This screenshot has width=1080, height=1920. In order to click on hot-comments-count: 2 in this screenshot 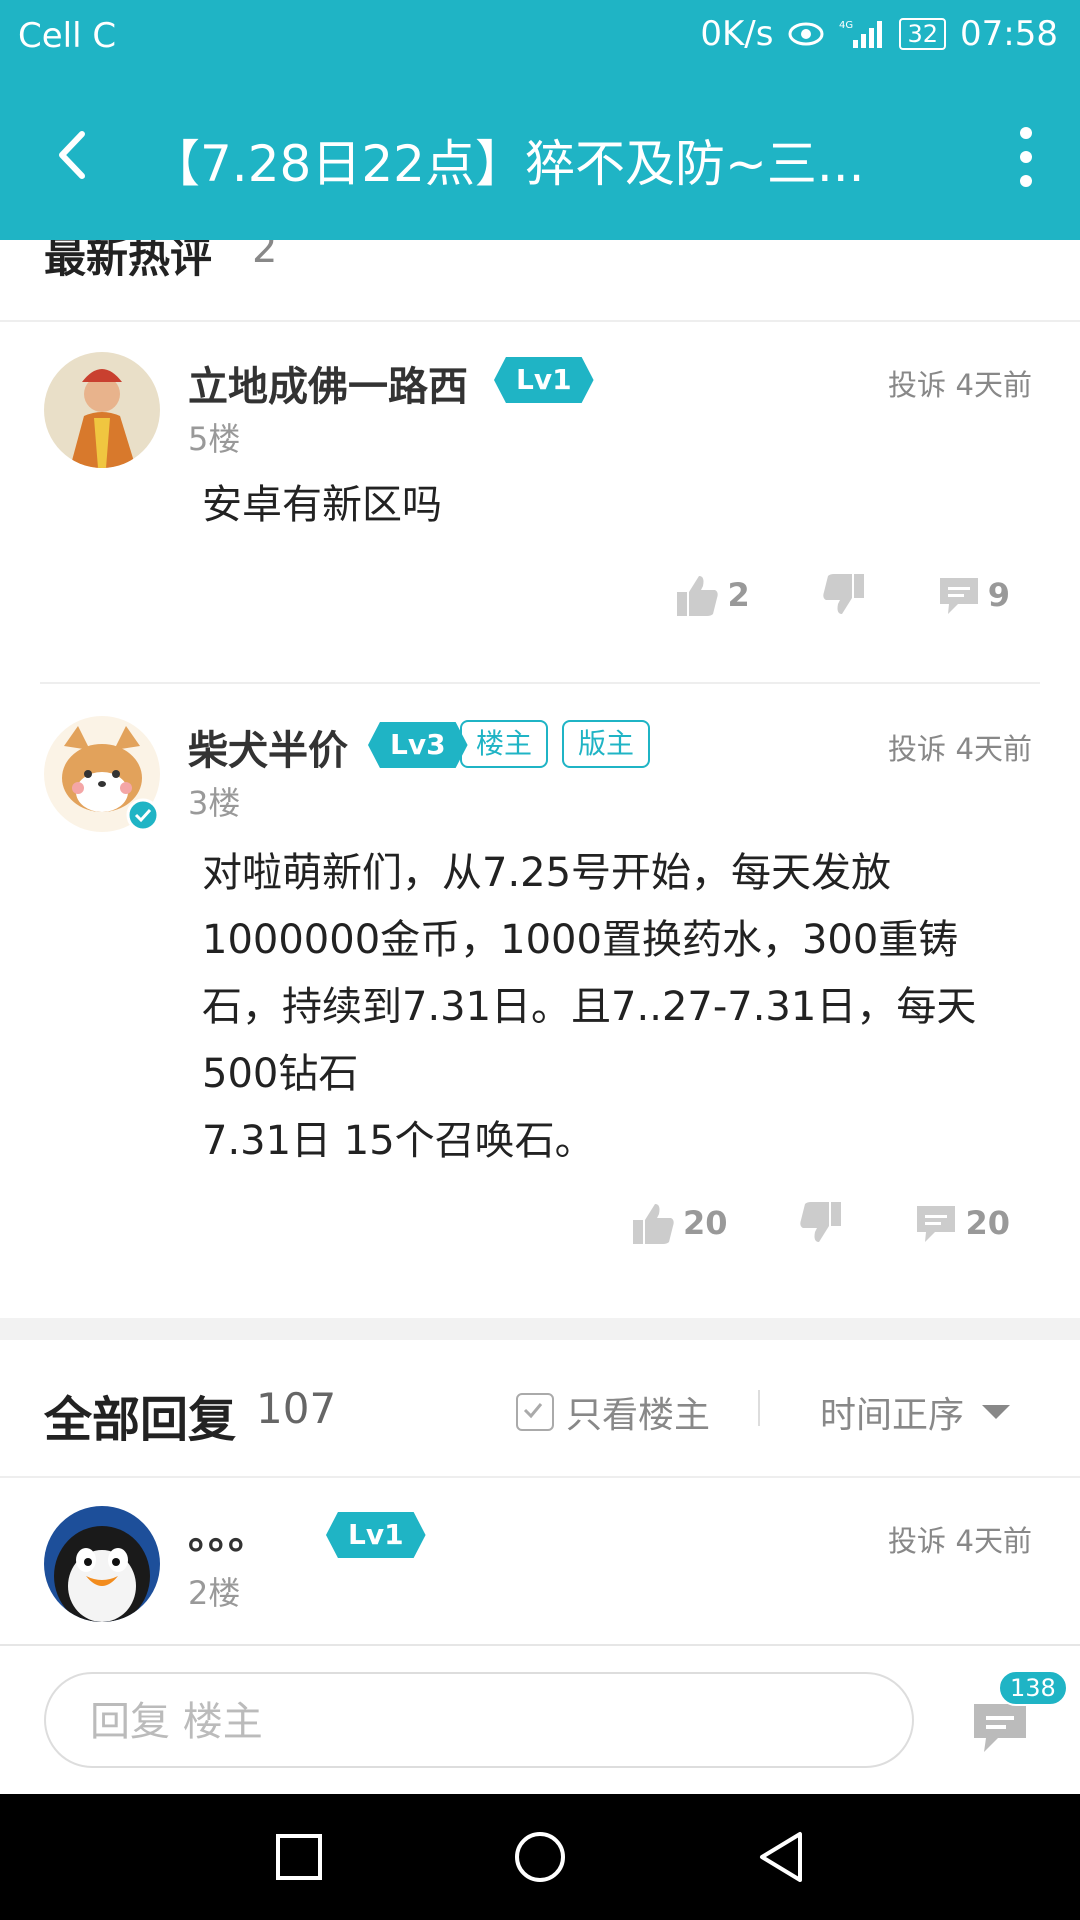, I will do `click(265, 256)`.